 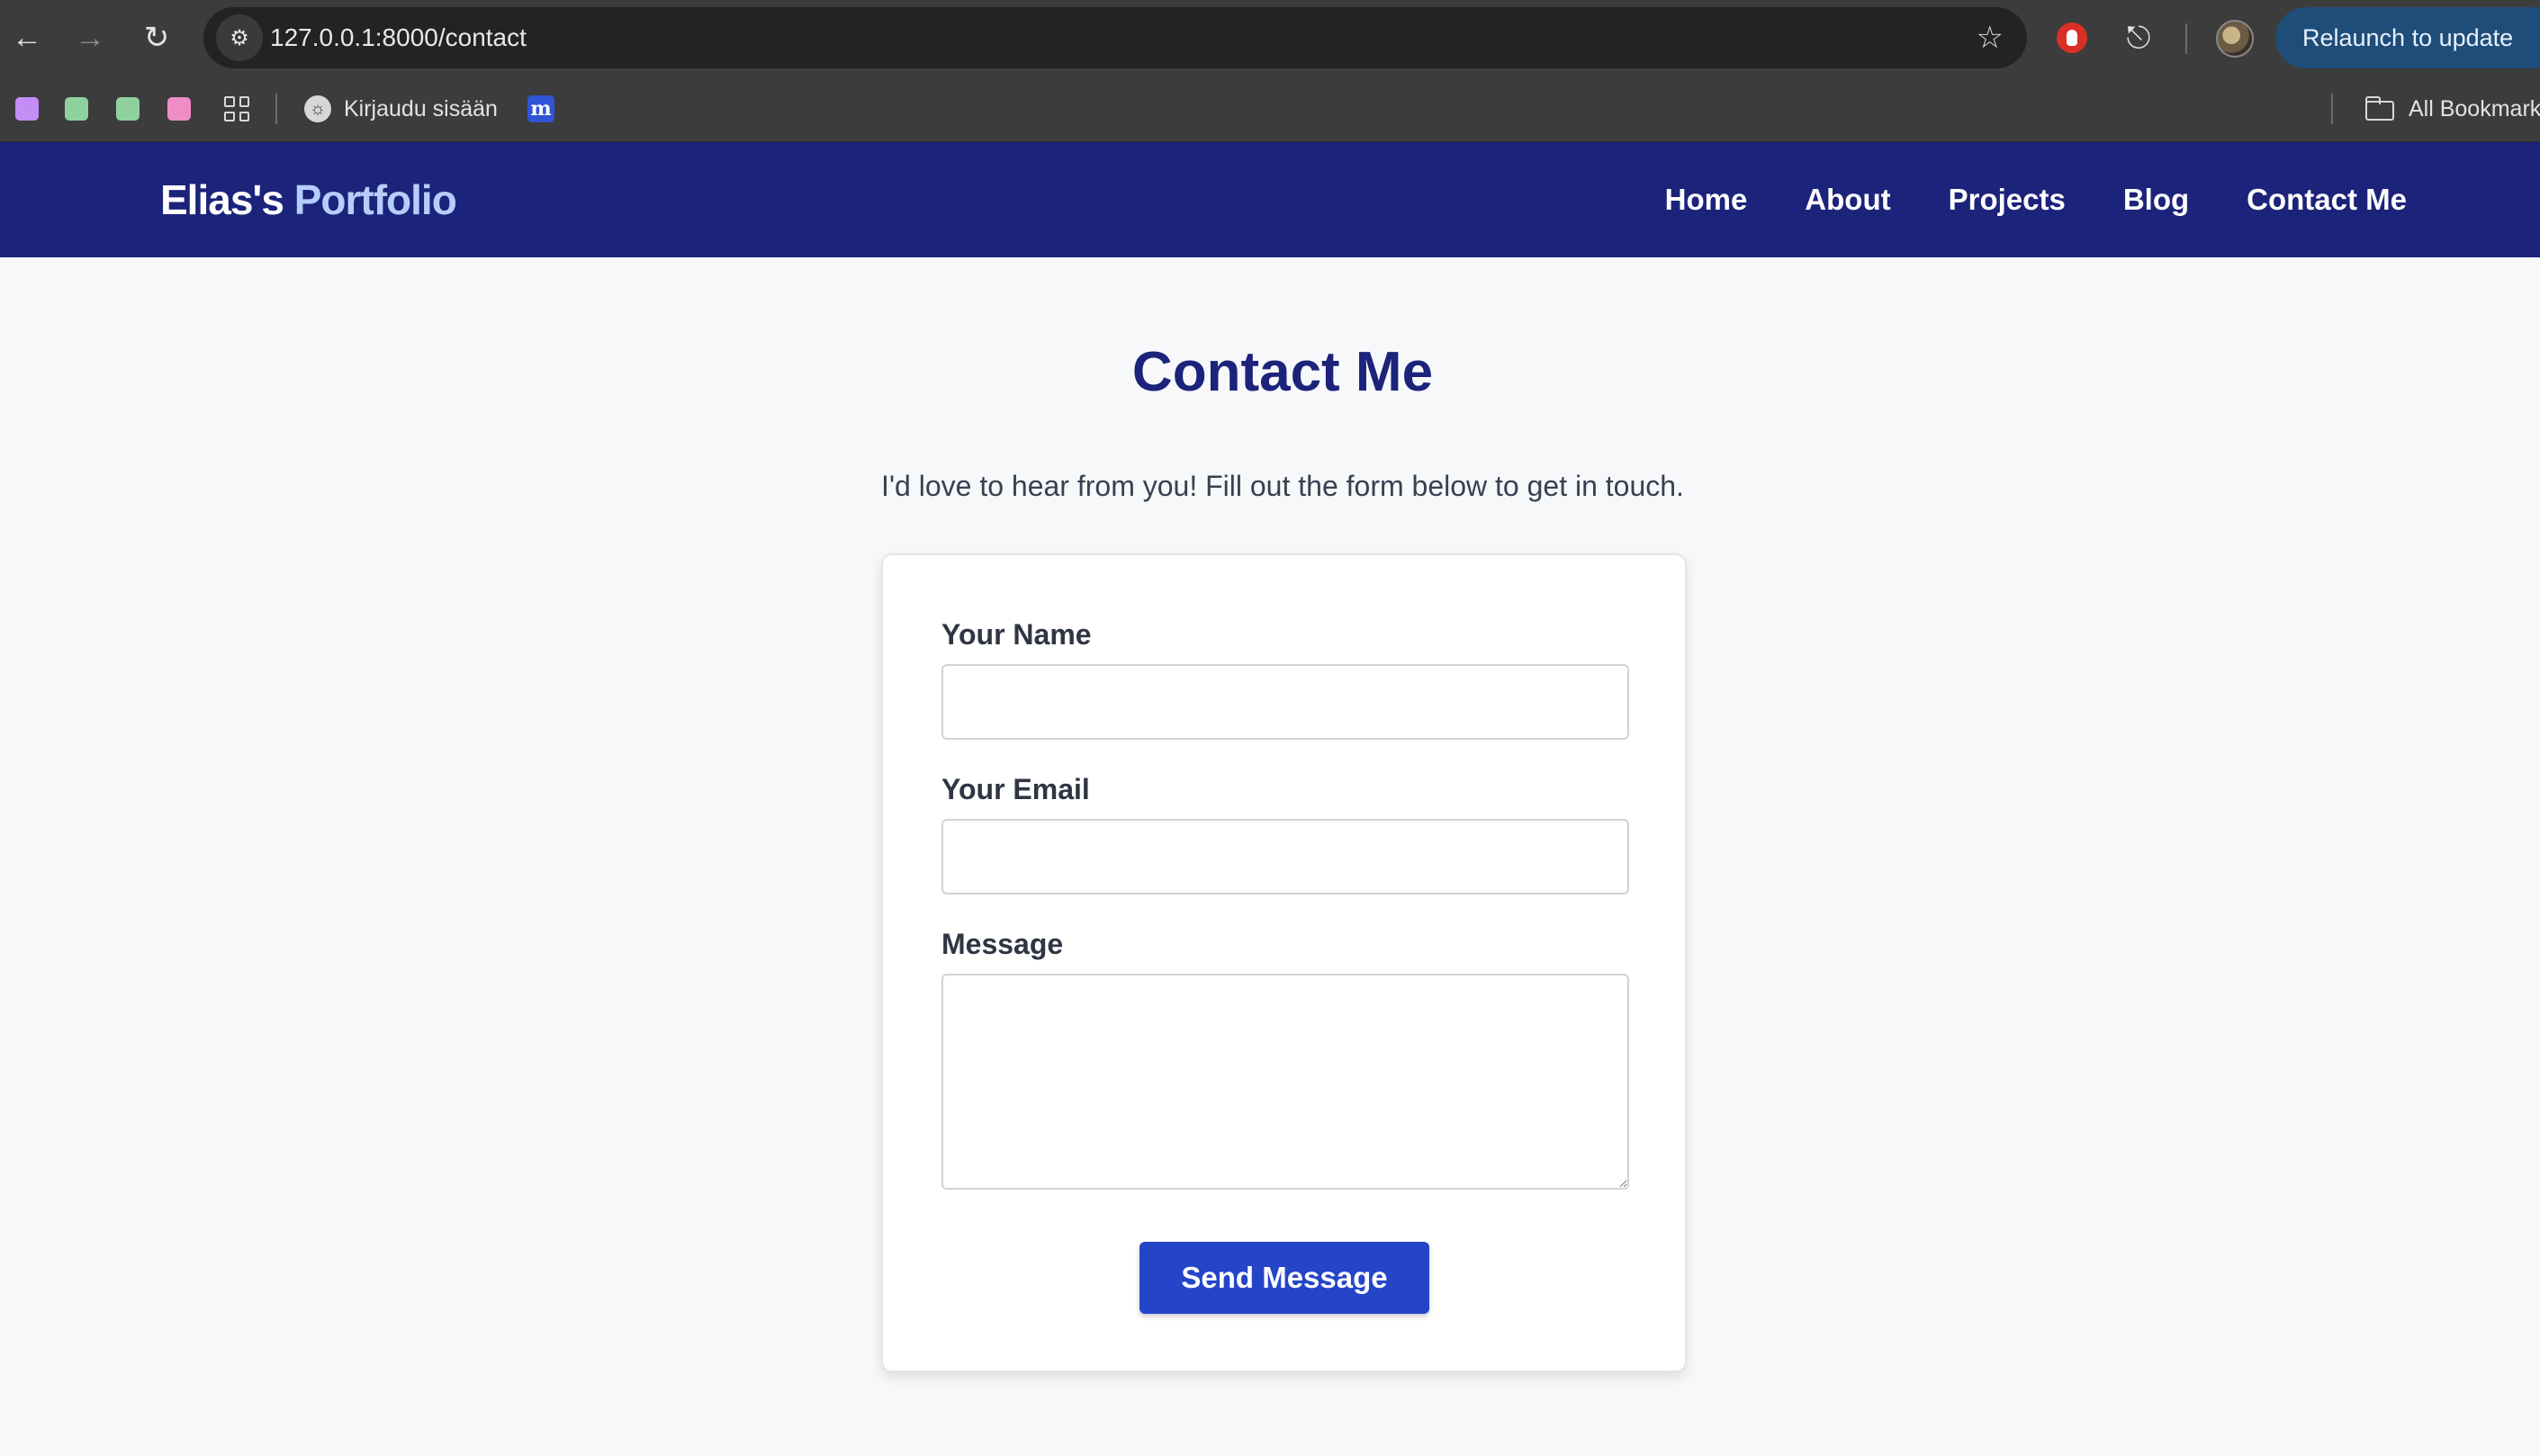 I want to click on reload-icon: ↻, so click(x=156, y=38).